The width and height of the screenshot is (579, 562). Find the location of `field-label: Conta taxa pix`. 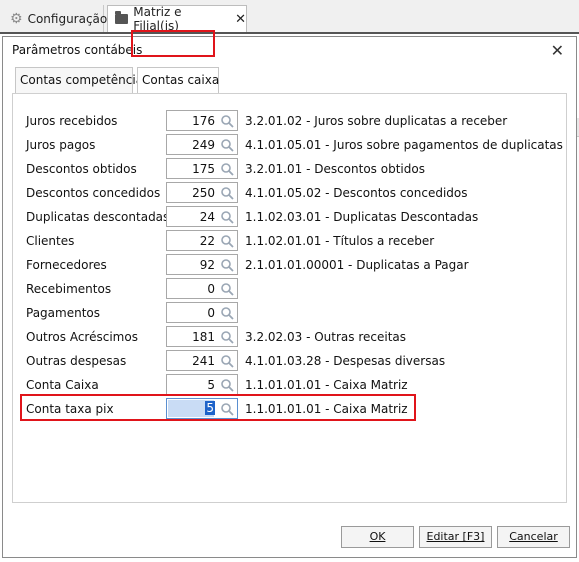

field-label: Conta taxa pix is located at coordinates (70, 409).